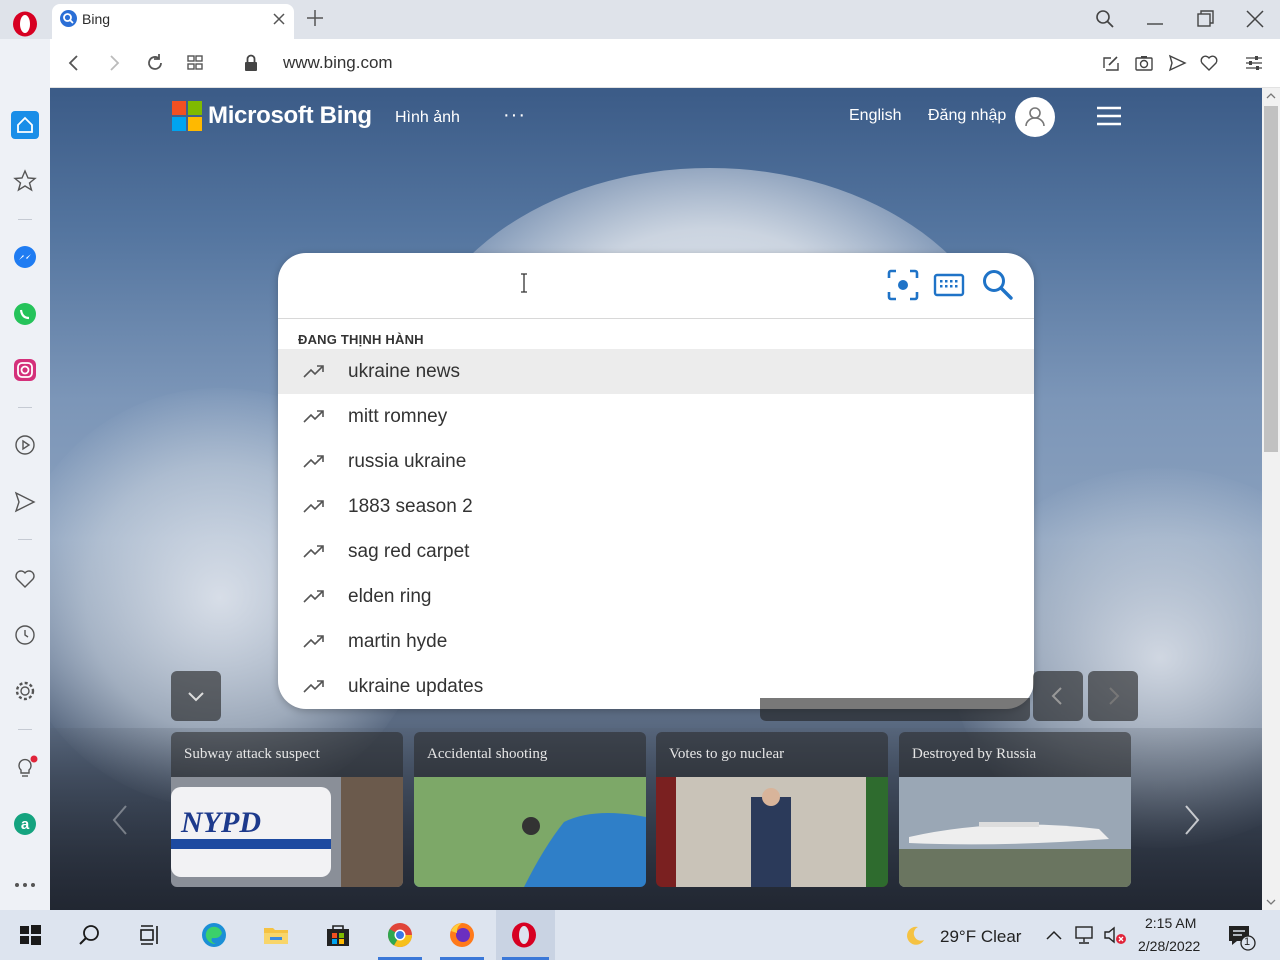  Describe the element at coordinates (68, 18) in the screenshot. I see `bing-favicon-icon` at that location.